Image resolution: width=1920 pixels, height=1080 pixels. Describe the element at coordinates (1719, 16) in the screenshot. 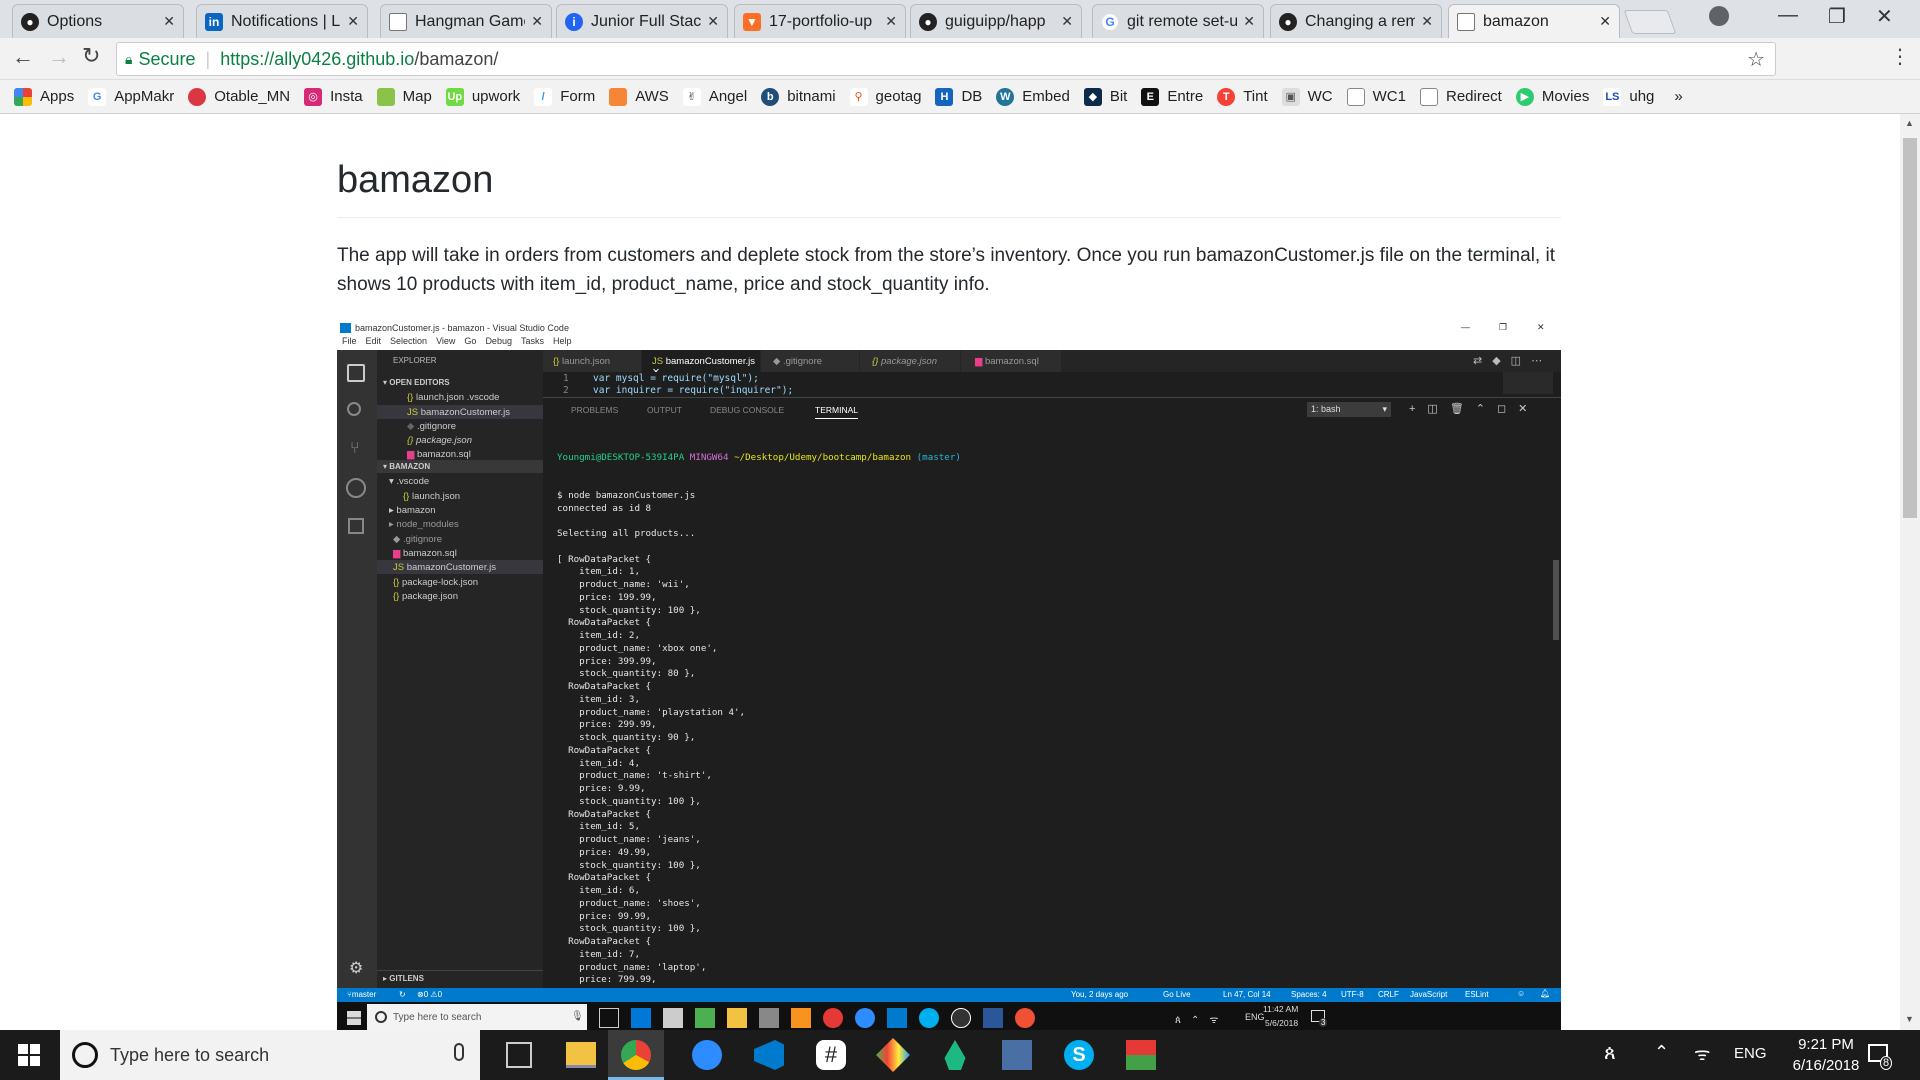

I see `profile-icon` at that location.